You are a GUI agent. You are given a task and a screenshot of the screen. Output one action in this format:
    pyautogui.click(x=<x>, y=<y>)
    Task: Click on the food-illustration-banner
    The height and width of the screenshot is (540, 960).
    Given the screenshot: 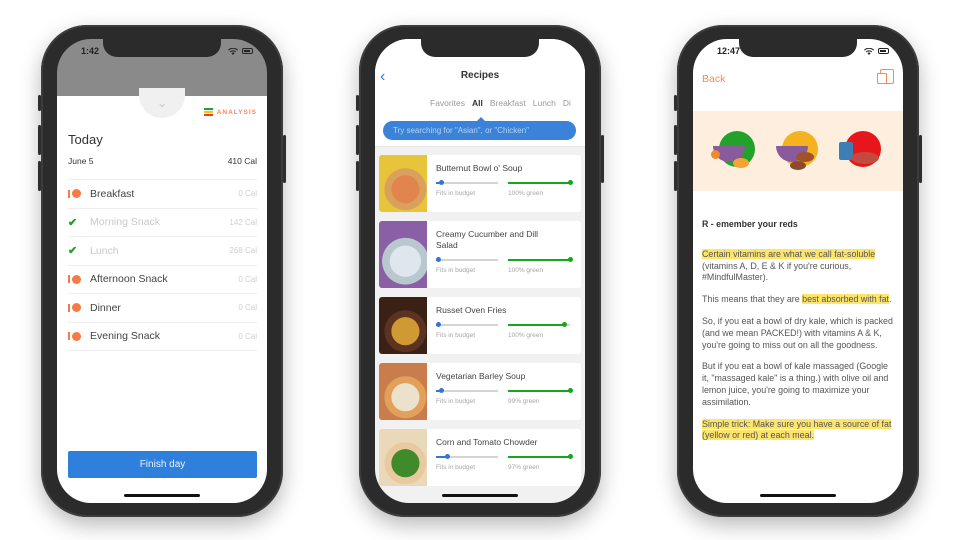 What is the action you would take?
    pyautogui.click(x=798, y=151)
    